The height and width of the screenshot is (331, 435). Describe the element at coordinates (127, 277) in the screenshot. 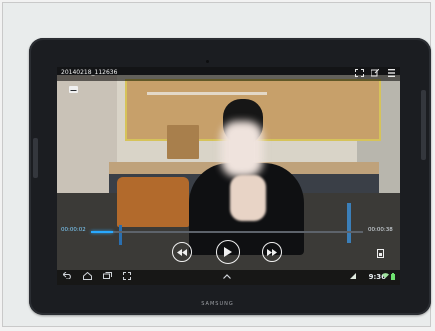

I see `screenshot-icon` at that location.